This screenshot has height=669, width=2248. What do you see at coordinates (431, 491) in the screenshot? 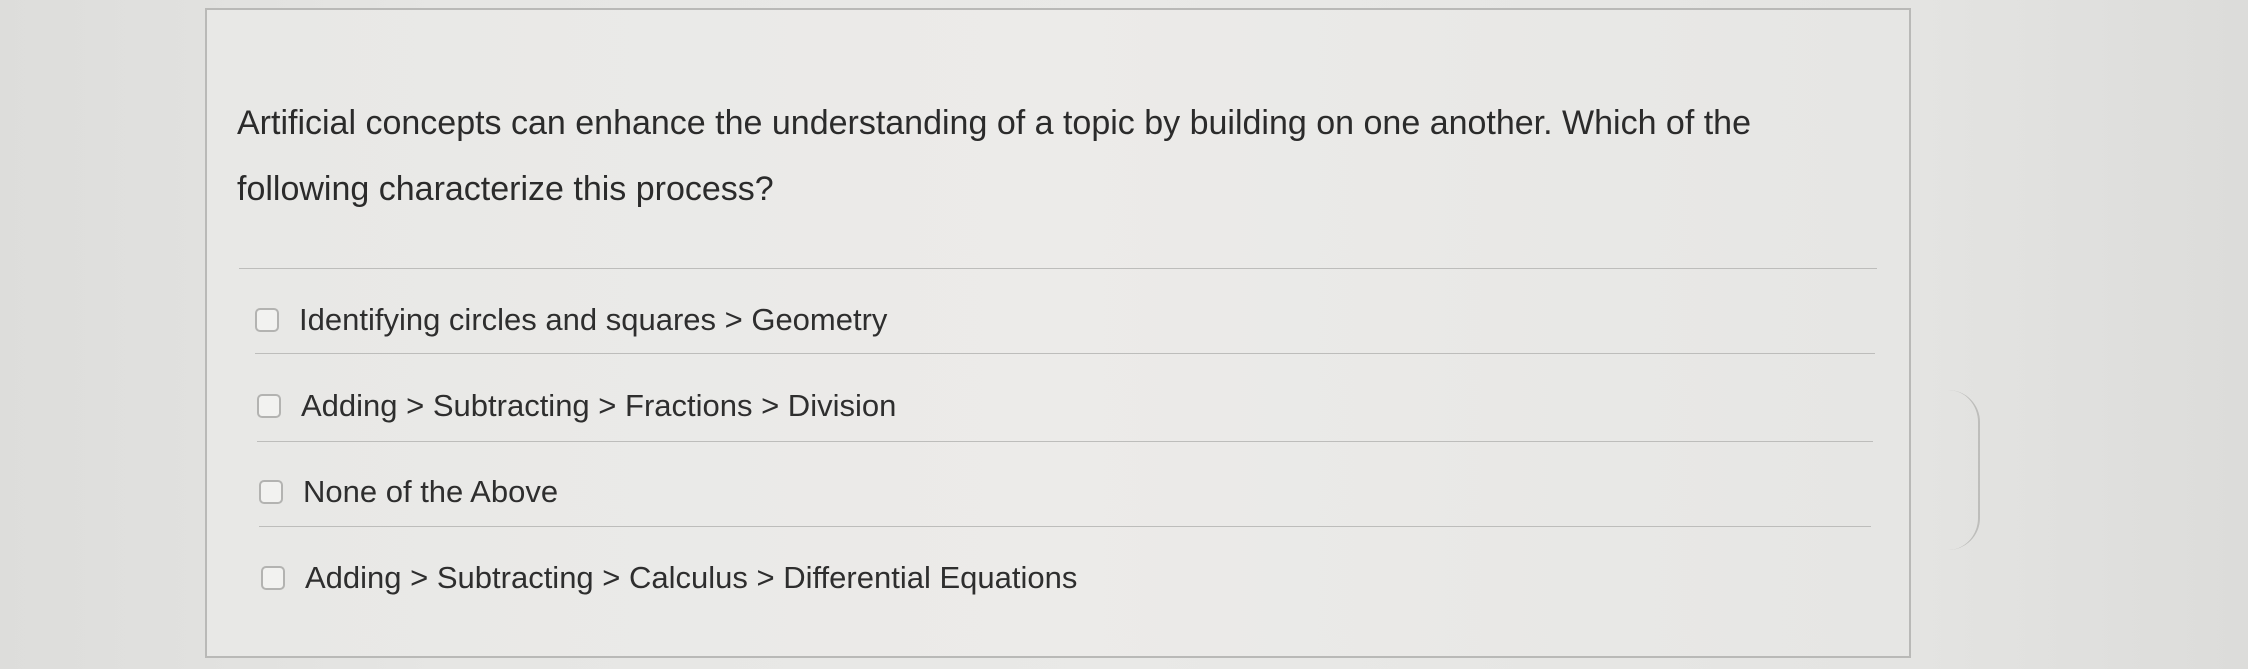
I see `option-label-3: None of the Above` at bounding box center [431, 491].